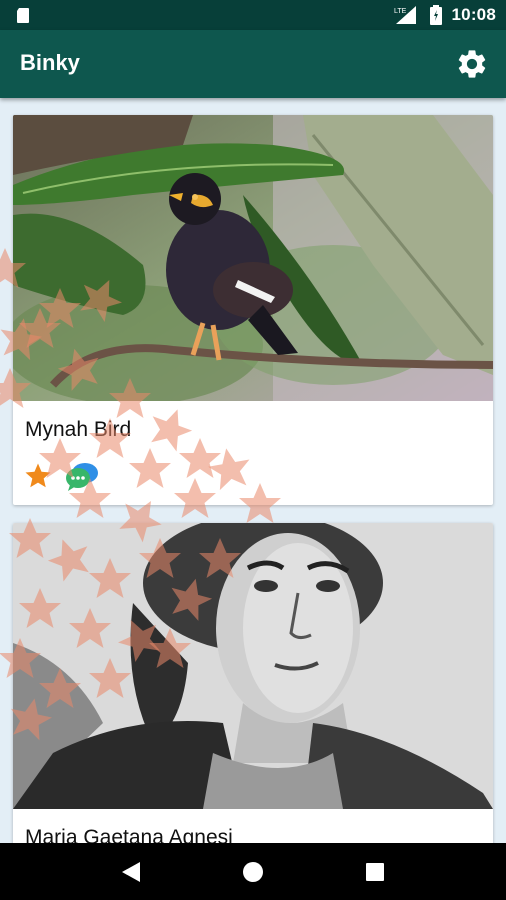 The image size is (506, 900). Describe the element at coordinates (82, 476) in the screenshot. I see `chat-bubbles-icon` at that location.